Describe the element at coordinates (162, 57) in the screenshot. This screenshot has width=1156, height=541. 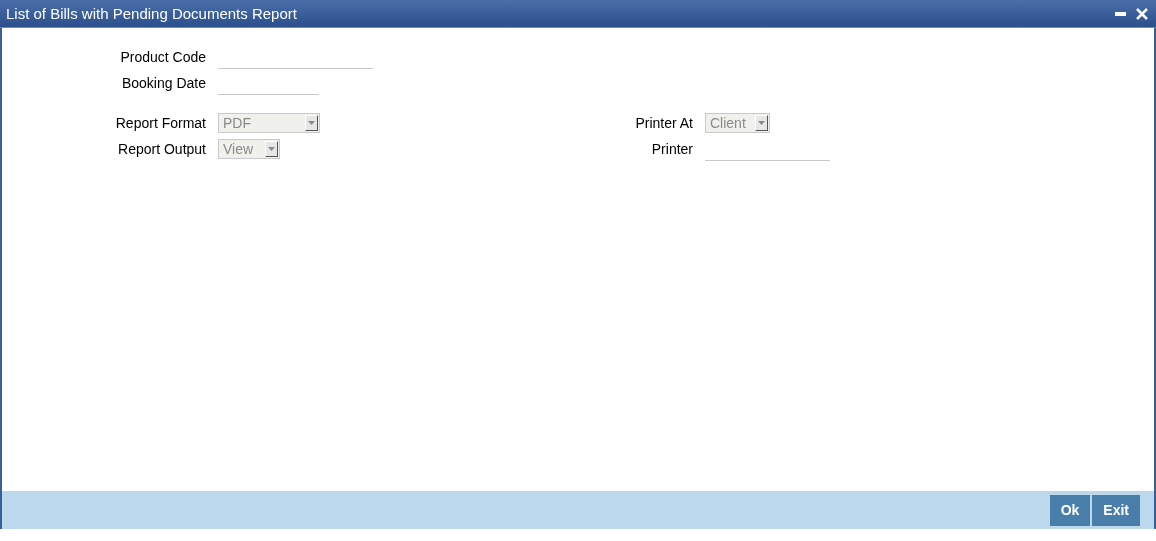
I see `field-label: Product Code` at that location.